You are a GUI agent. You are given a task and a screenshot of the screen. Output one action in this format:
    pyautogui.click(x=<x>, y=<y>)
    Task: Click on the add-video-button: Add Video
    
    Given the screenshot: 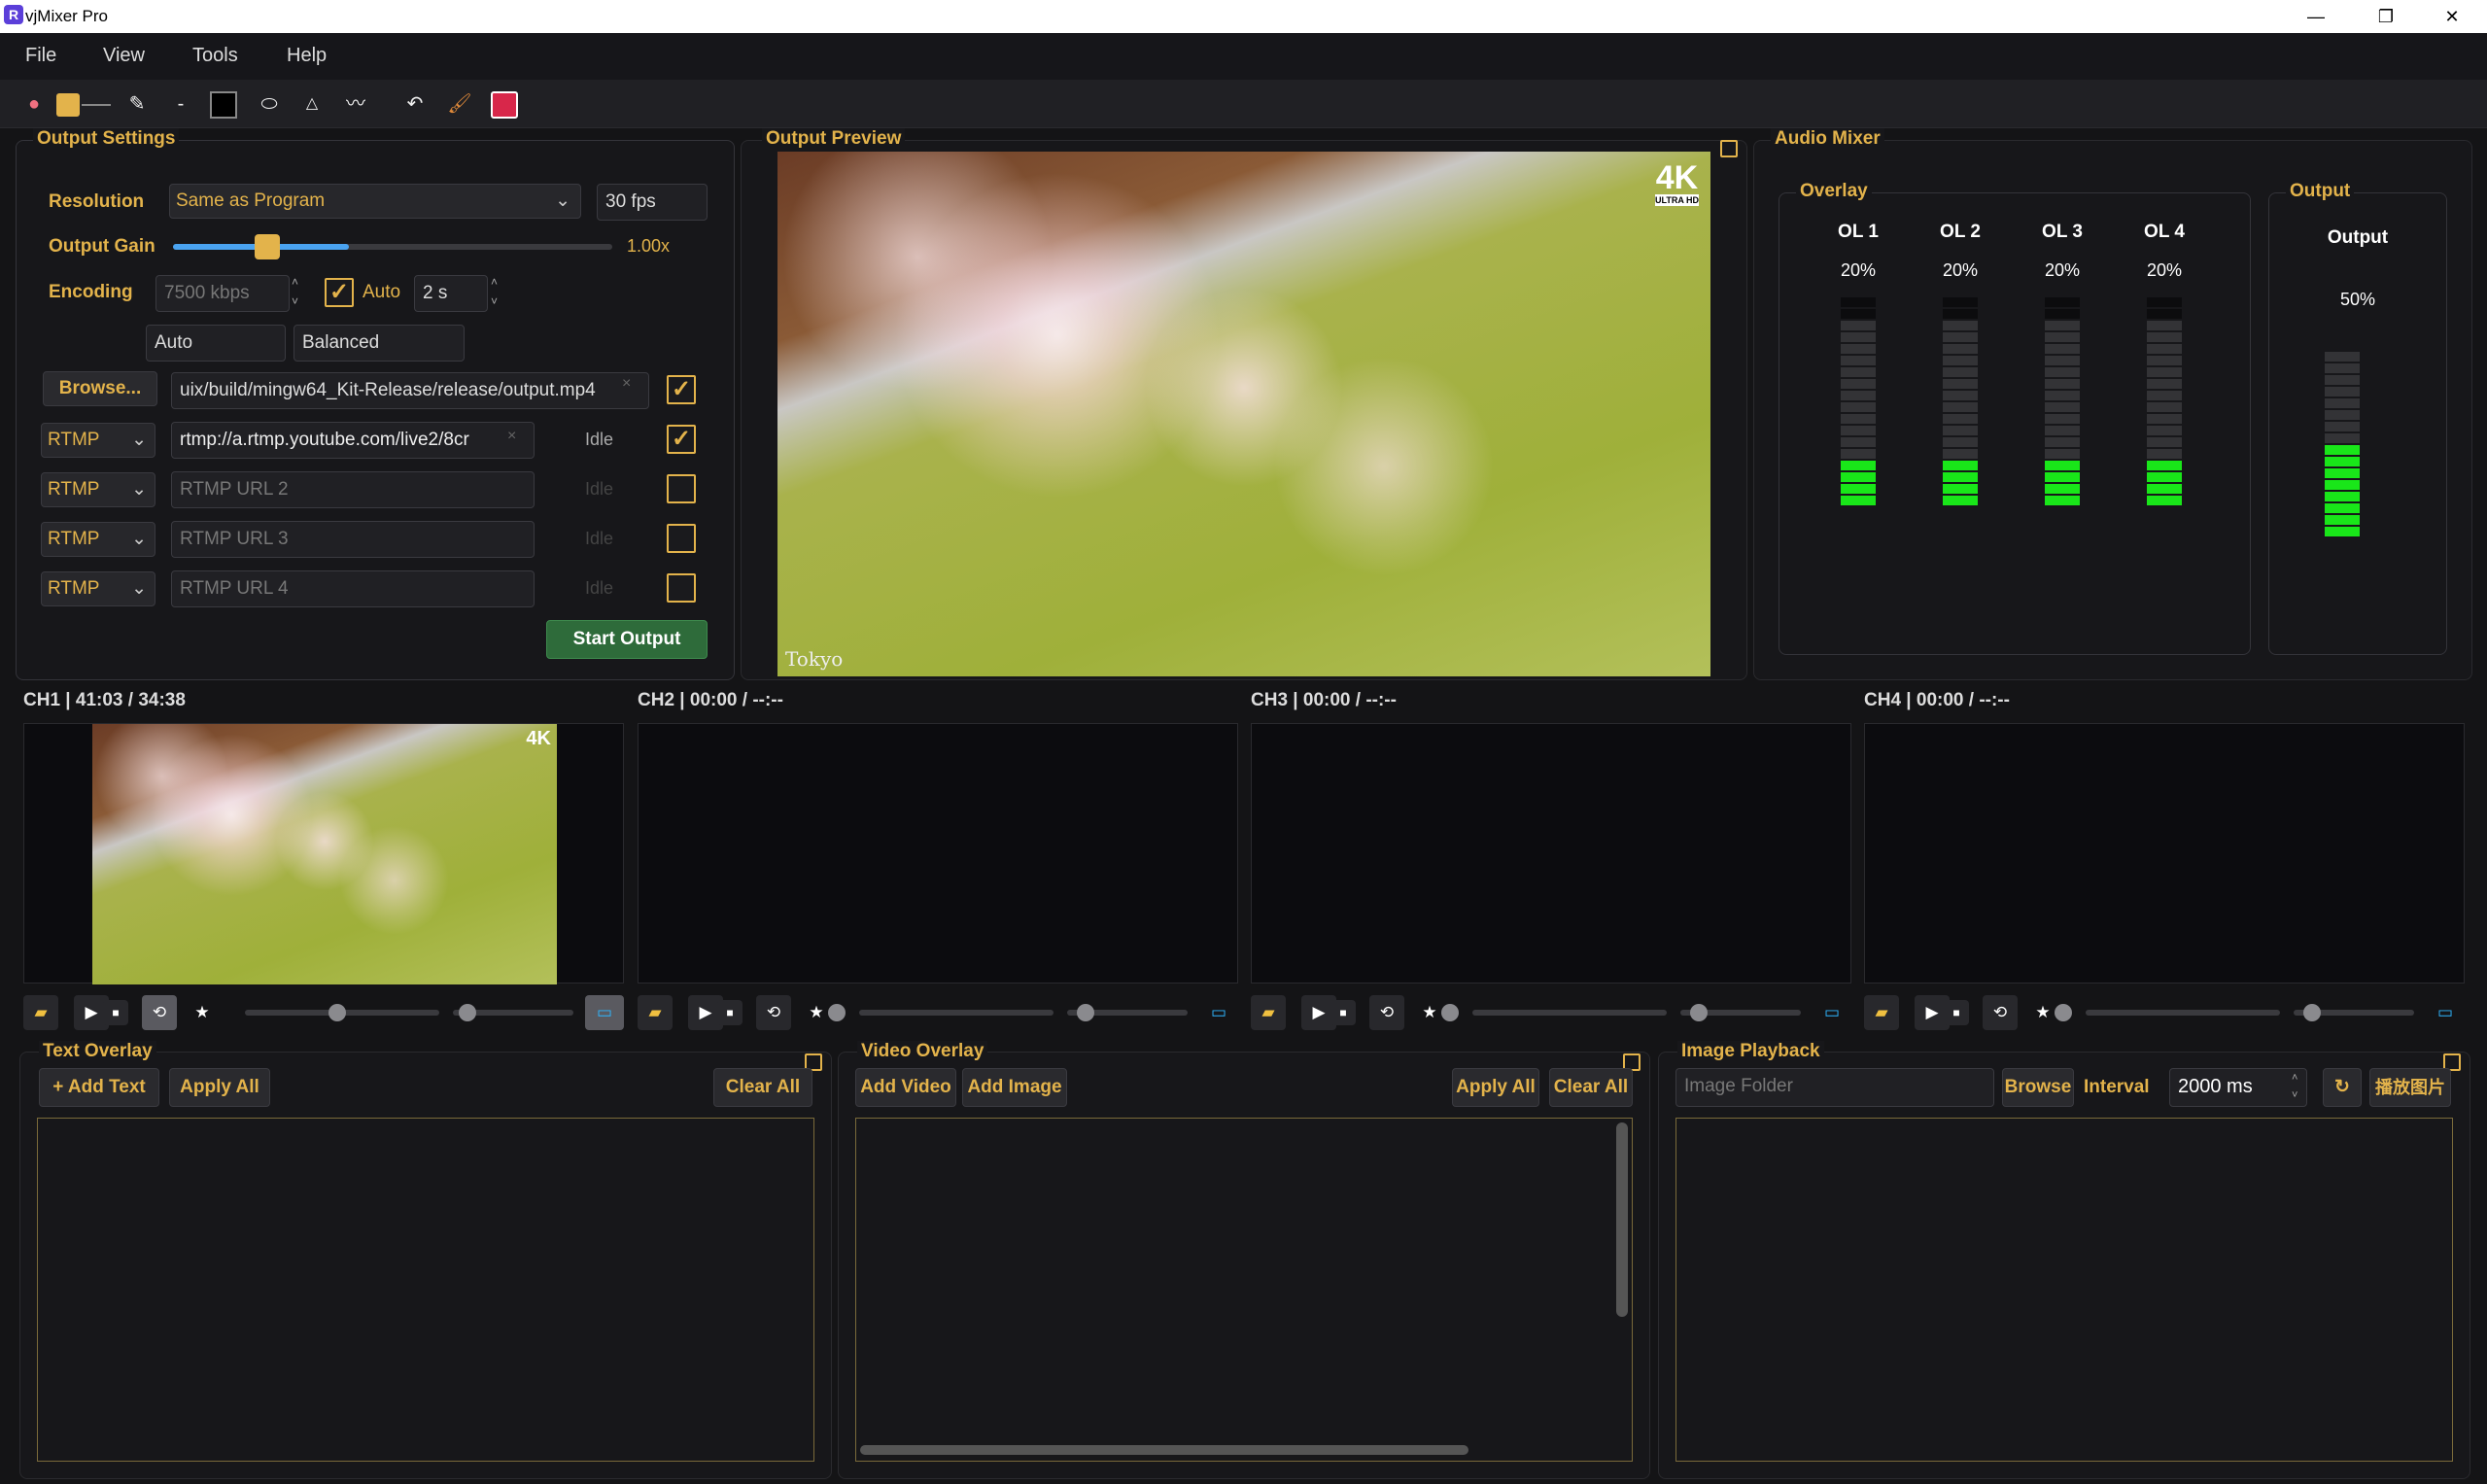 What is the action you would take?
    pyautogui.click(x=906, y=1087)
    